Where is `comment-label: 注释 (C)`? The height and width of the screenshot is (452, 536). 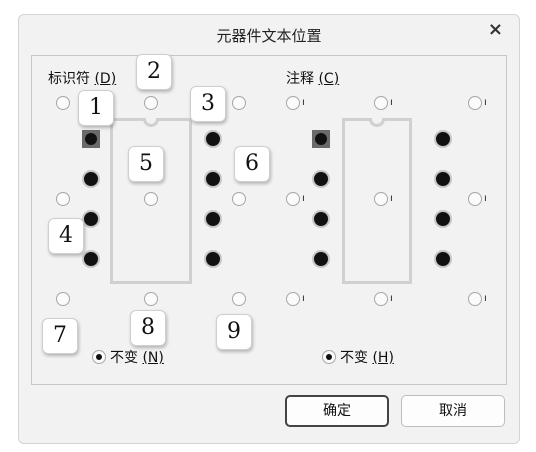
comment-label: 注释 (C) is located at coordinates (313, 79).